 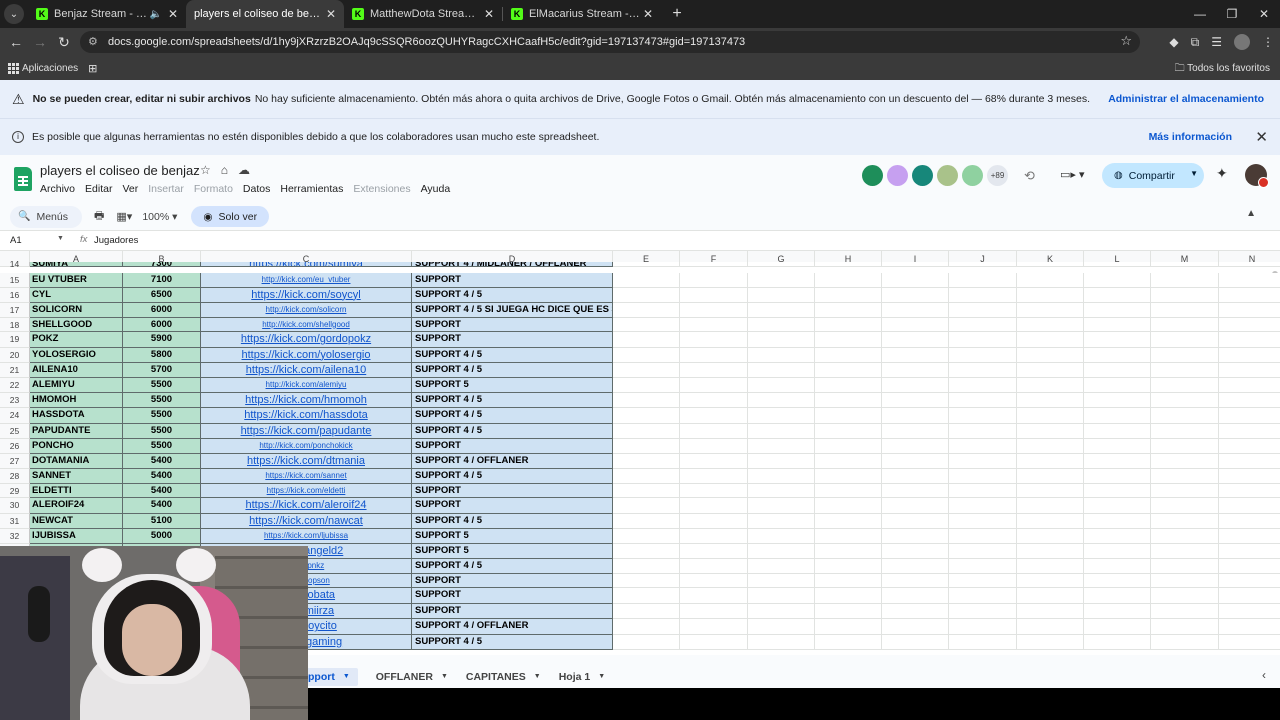 I want to click on manage-storage-link: Administrar el almacenamiento, so click(x=1186, y=99).